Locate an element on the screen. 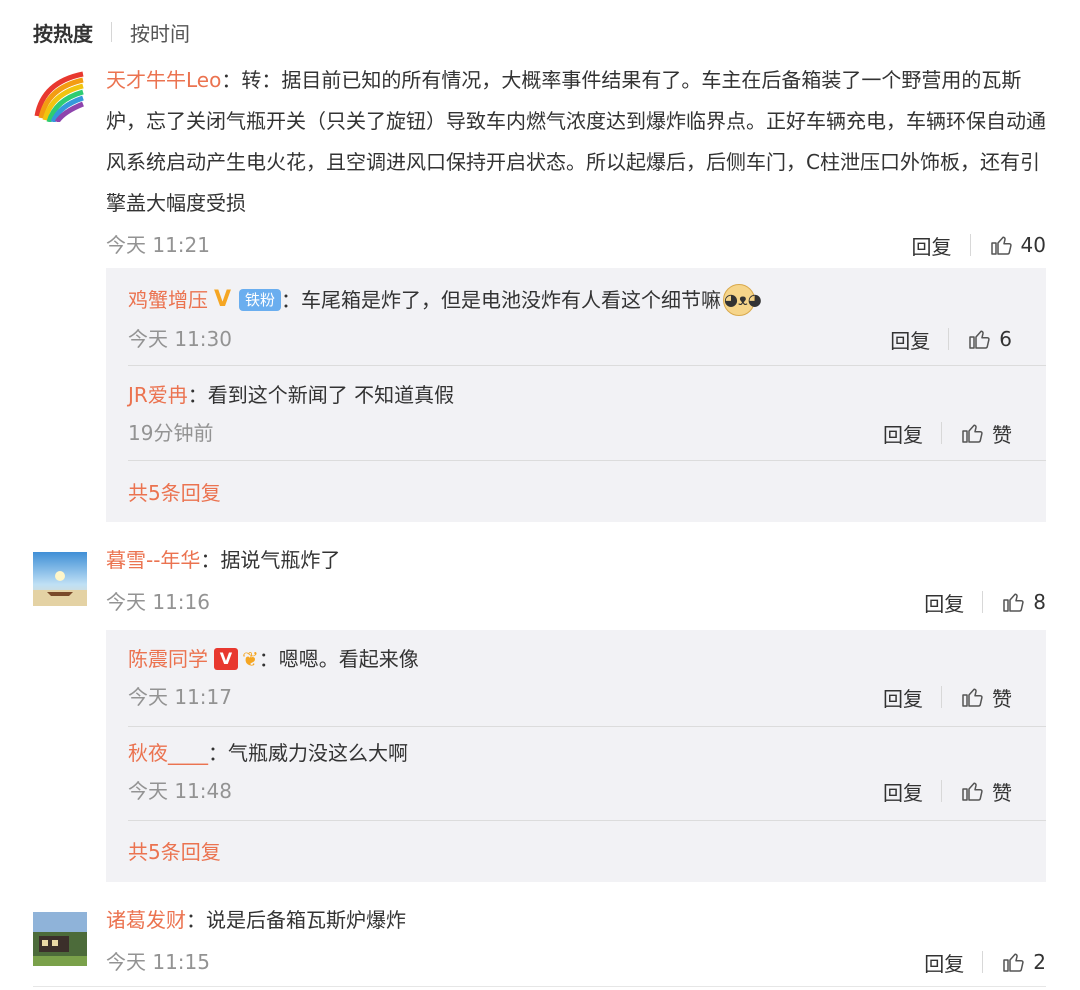 The height and width of the screenshot is (990, 1080). like-count: 8 is located at coordinates (1039, 602).